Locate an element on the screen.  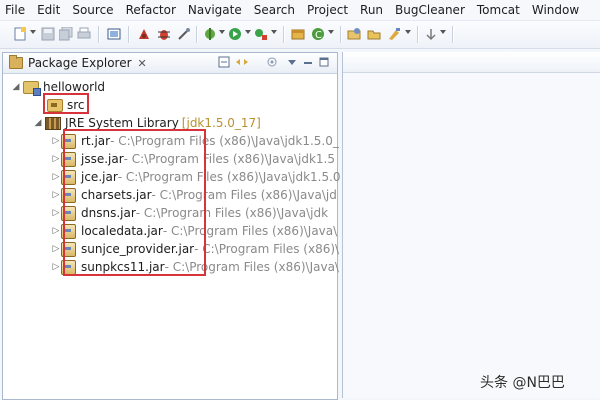
new-class-icon: C is located at coordinates (318, 34).